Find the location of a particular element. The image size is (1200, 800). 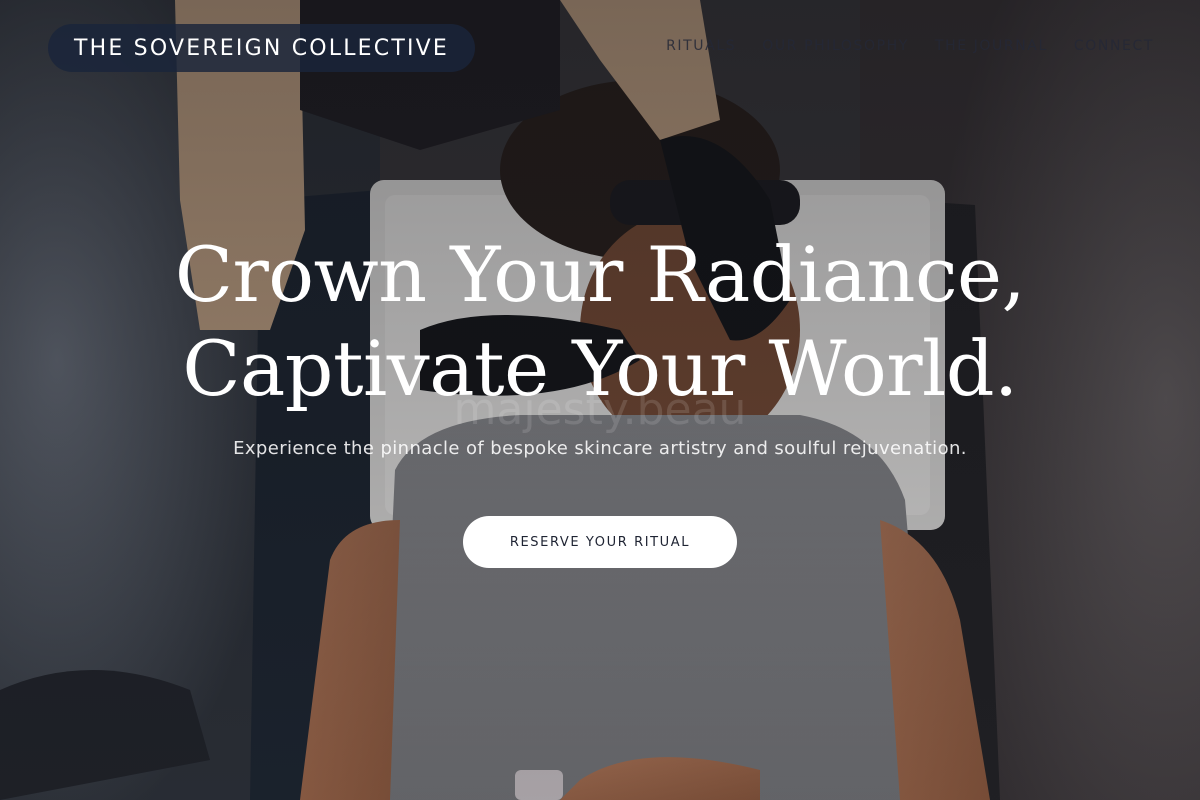

nav-item-journal: THE JOURNAL is located at coordinates (991, 46).